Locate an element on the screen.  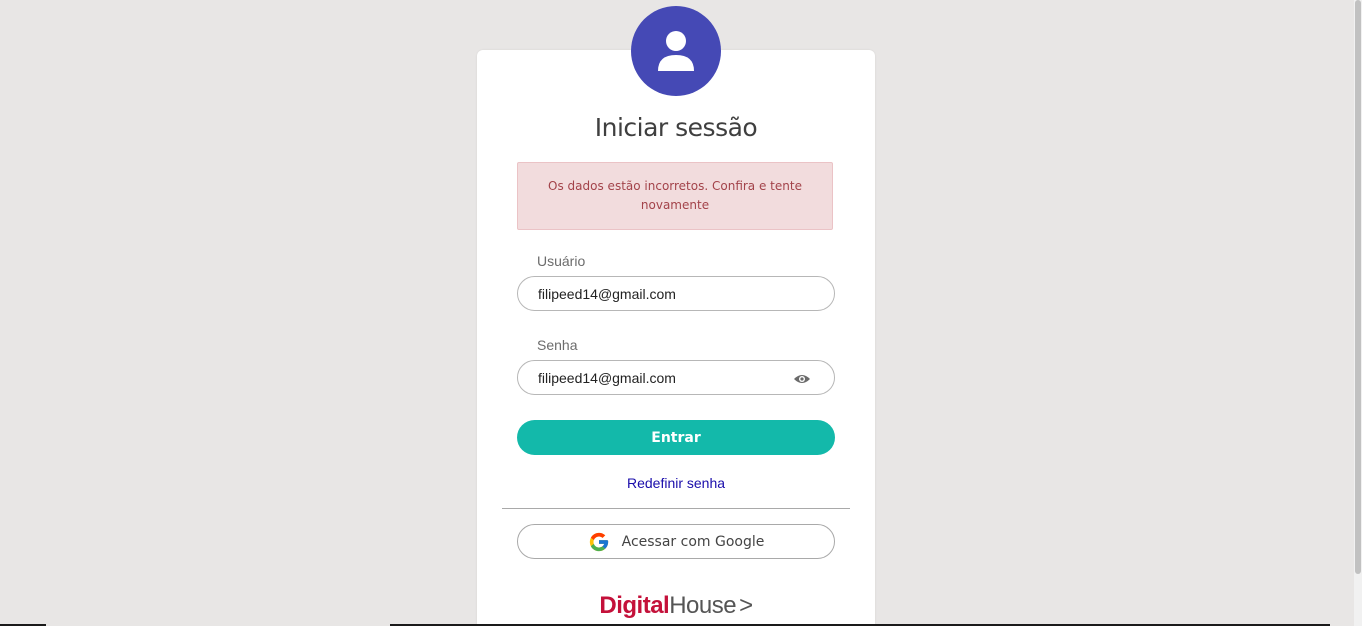
password-label: Senha is located at coordinates (557, 345).